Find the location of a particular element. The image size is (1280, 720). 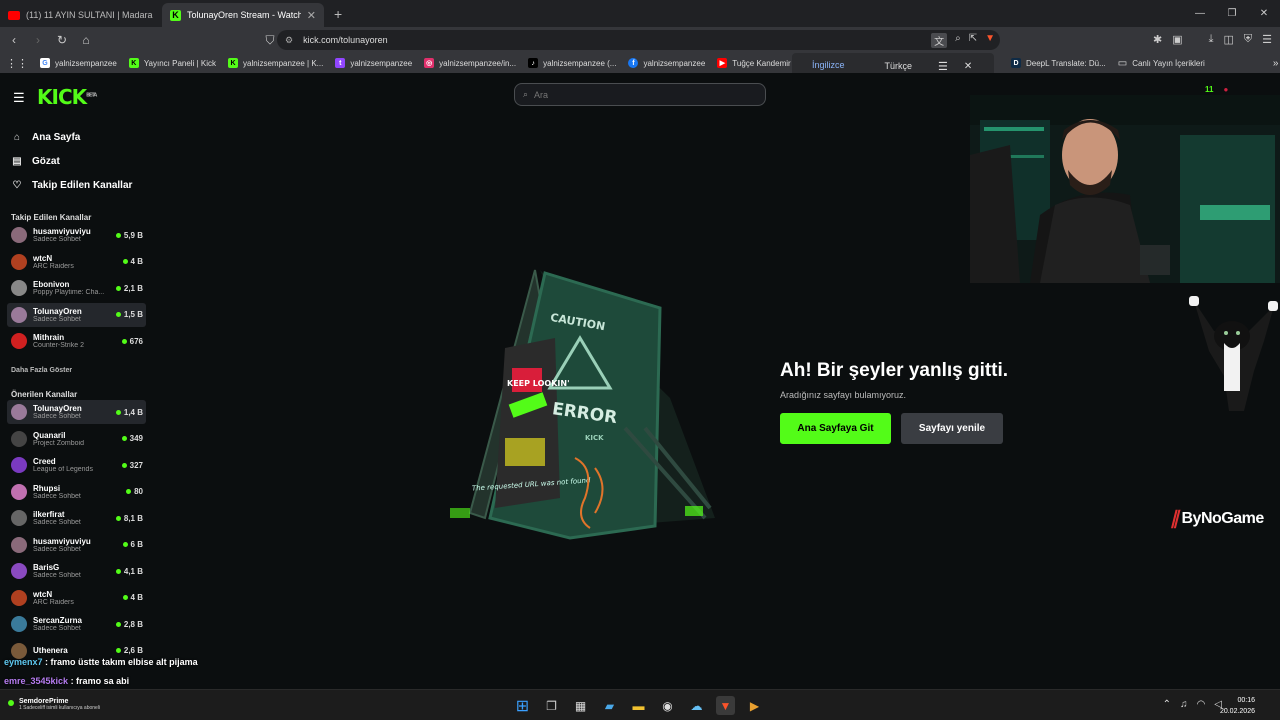

network-icon: ◠ is located at coordinates (1201, 704).